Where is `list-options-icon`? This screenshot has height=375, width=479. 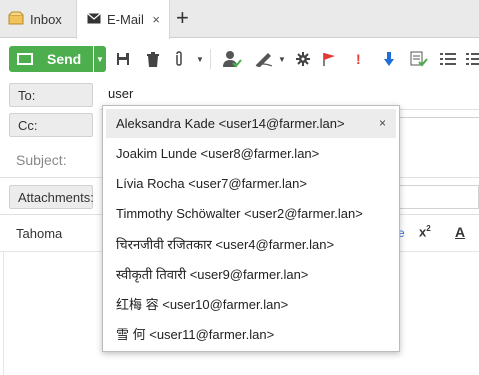 list-options-icon is located at coordinates (472, 59).